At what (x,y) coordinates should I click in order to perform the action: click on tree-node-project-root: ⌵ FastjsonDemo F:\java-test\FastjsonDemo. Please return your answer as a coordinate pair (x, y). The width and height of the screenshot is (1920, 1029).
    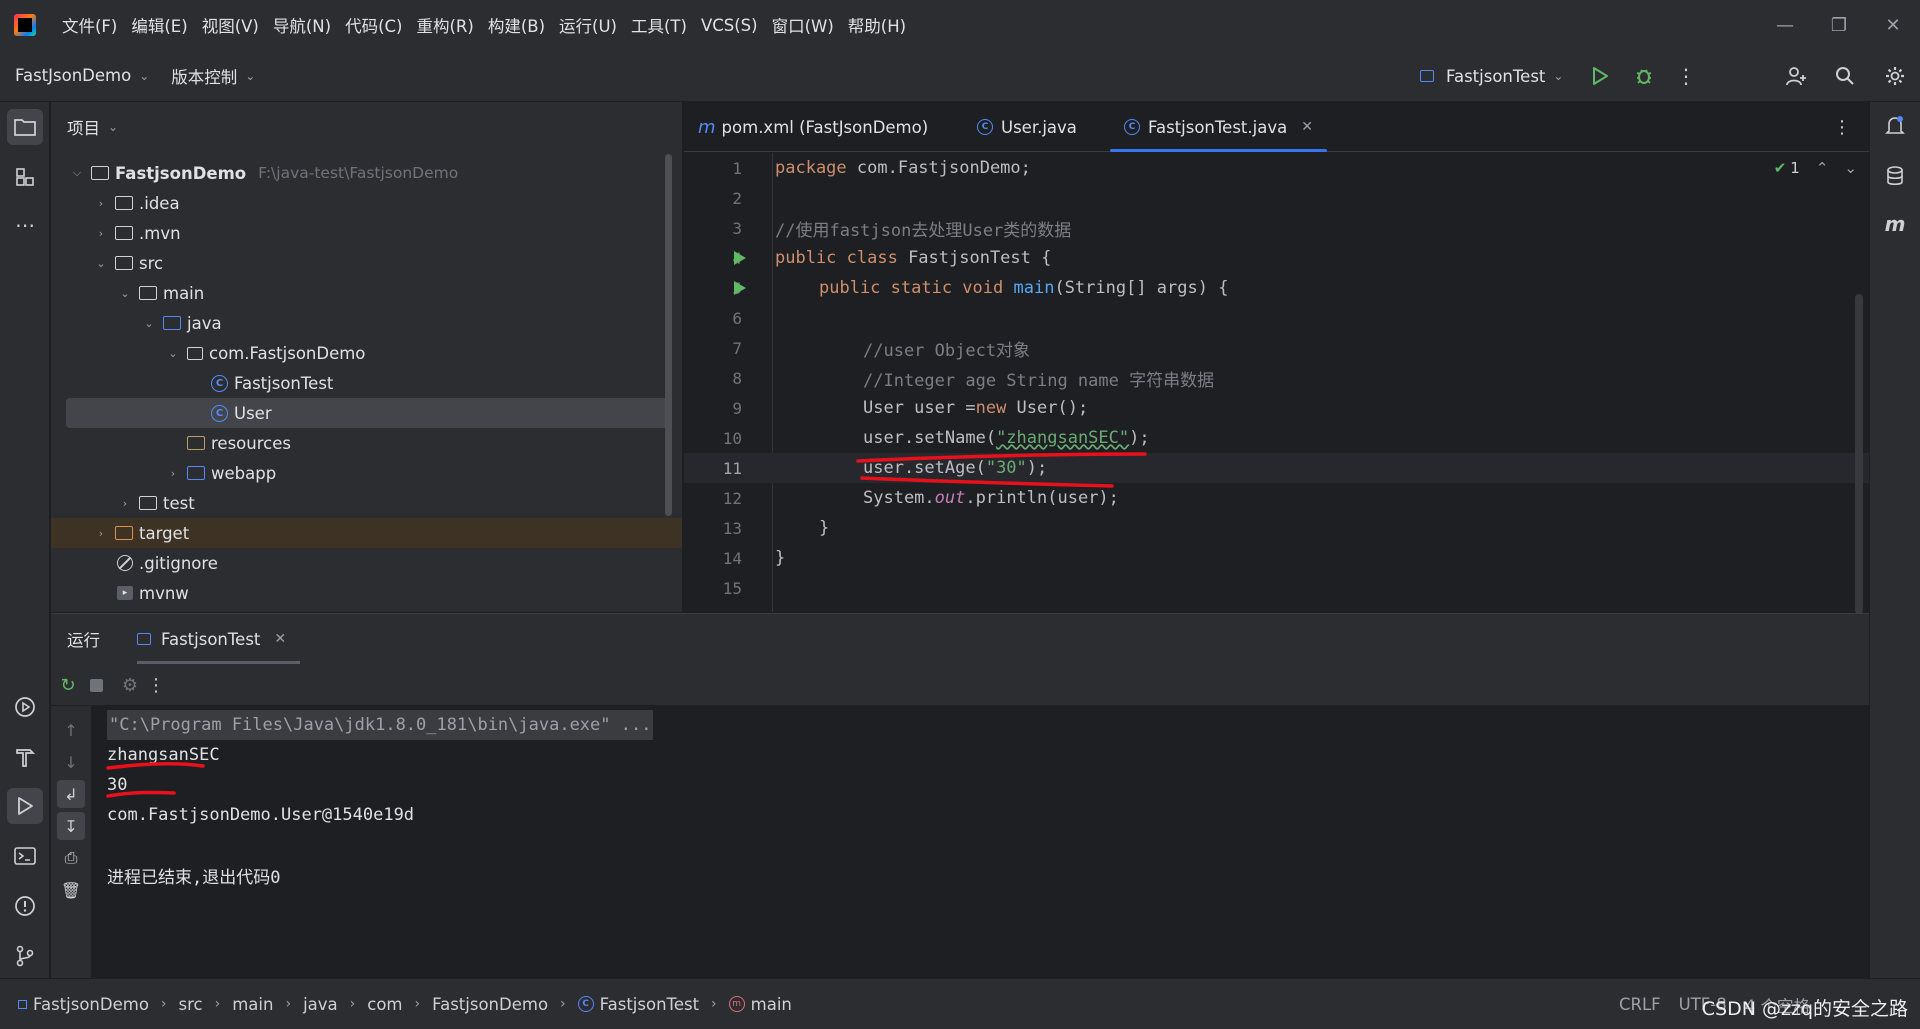
    Looking at the image, I should click on (359, 173).